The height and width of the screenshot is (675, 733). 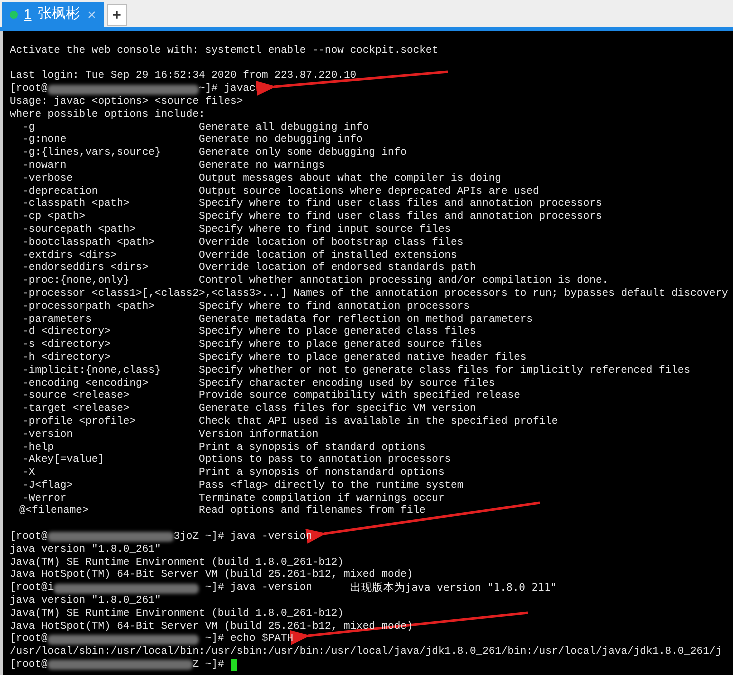 I want to click on option-description: Control whether annotation processing and/or compilation is done., so click(x=404, y=281).